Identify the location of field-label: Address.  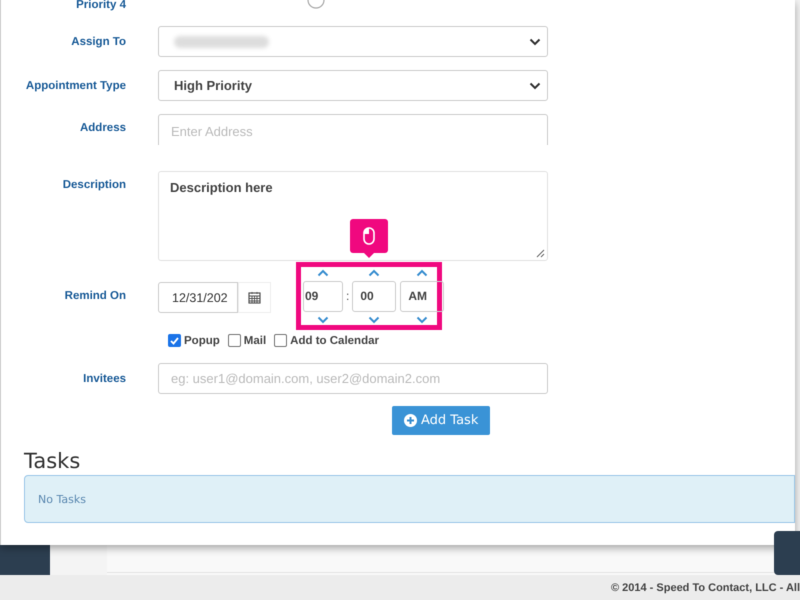
(102, 128).